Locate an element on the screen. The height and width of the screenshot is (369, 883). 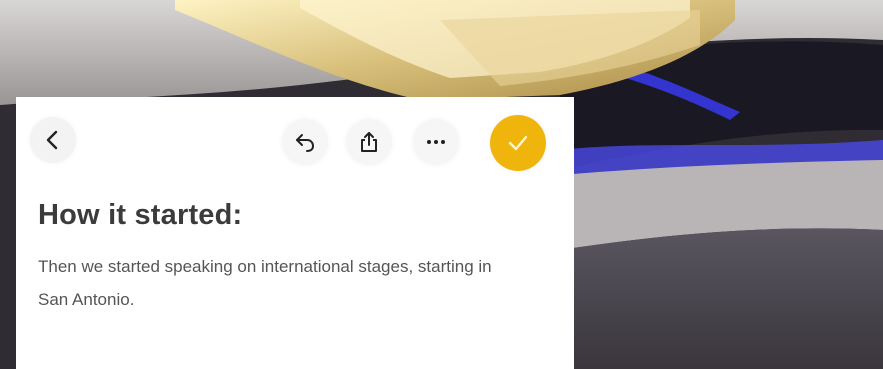
done-button is located at coordinates (518, 143).